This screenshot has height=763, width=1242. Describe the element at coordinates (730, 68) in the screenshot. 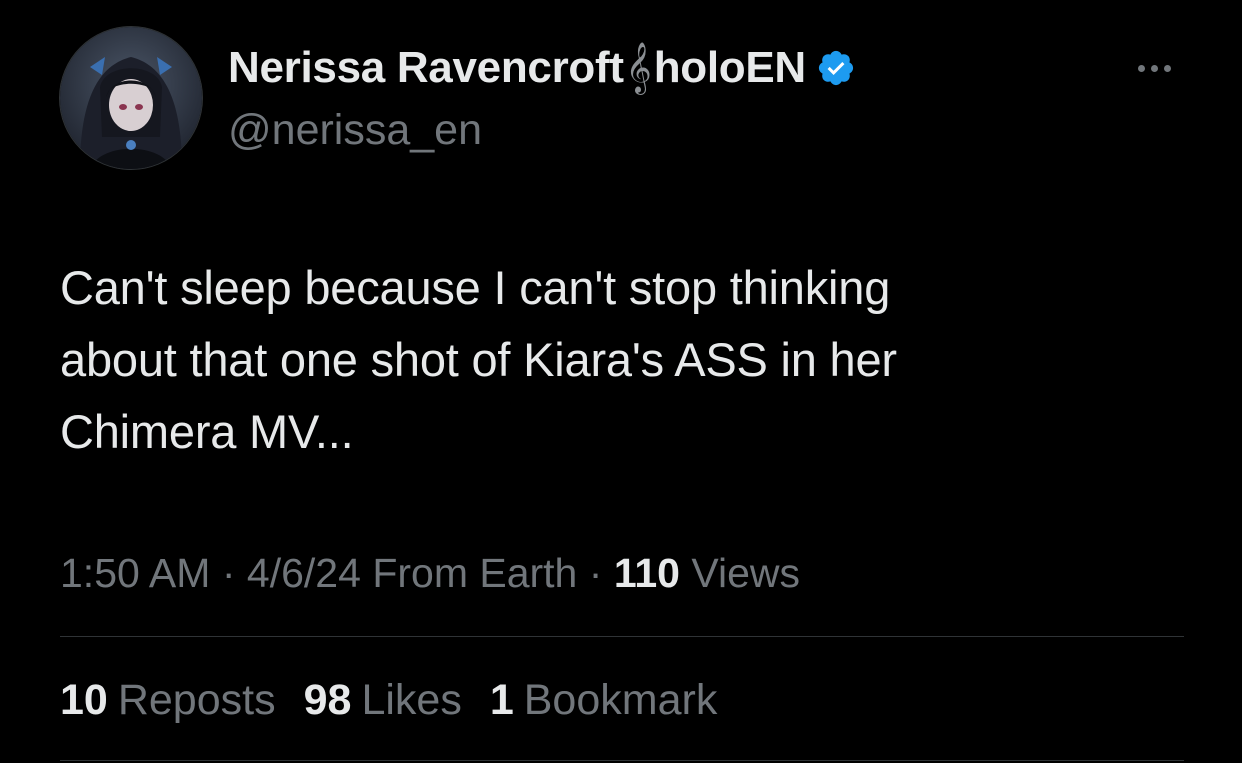

I see `display-name-suffix: holoEN` at that location.